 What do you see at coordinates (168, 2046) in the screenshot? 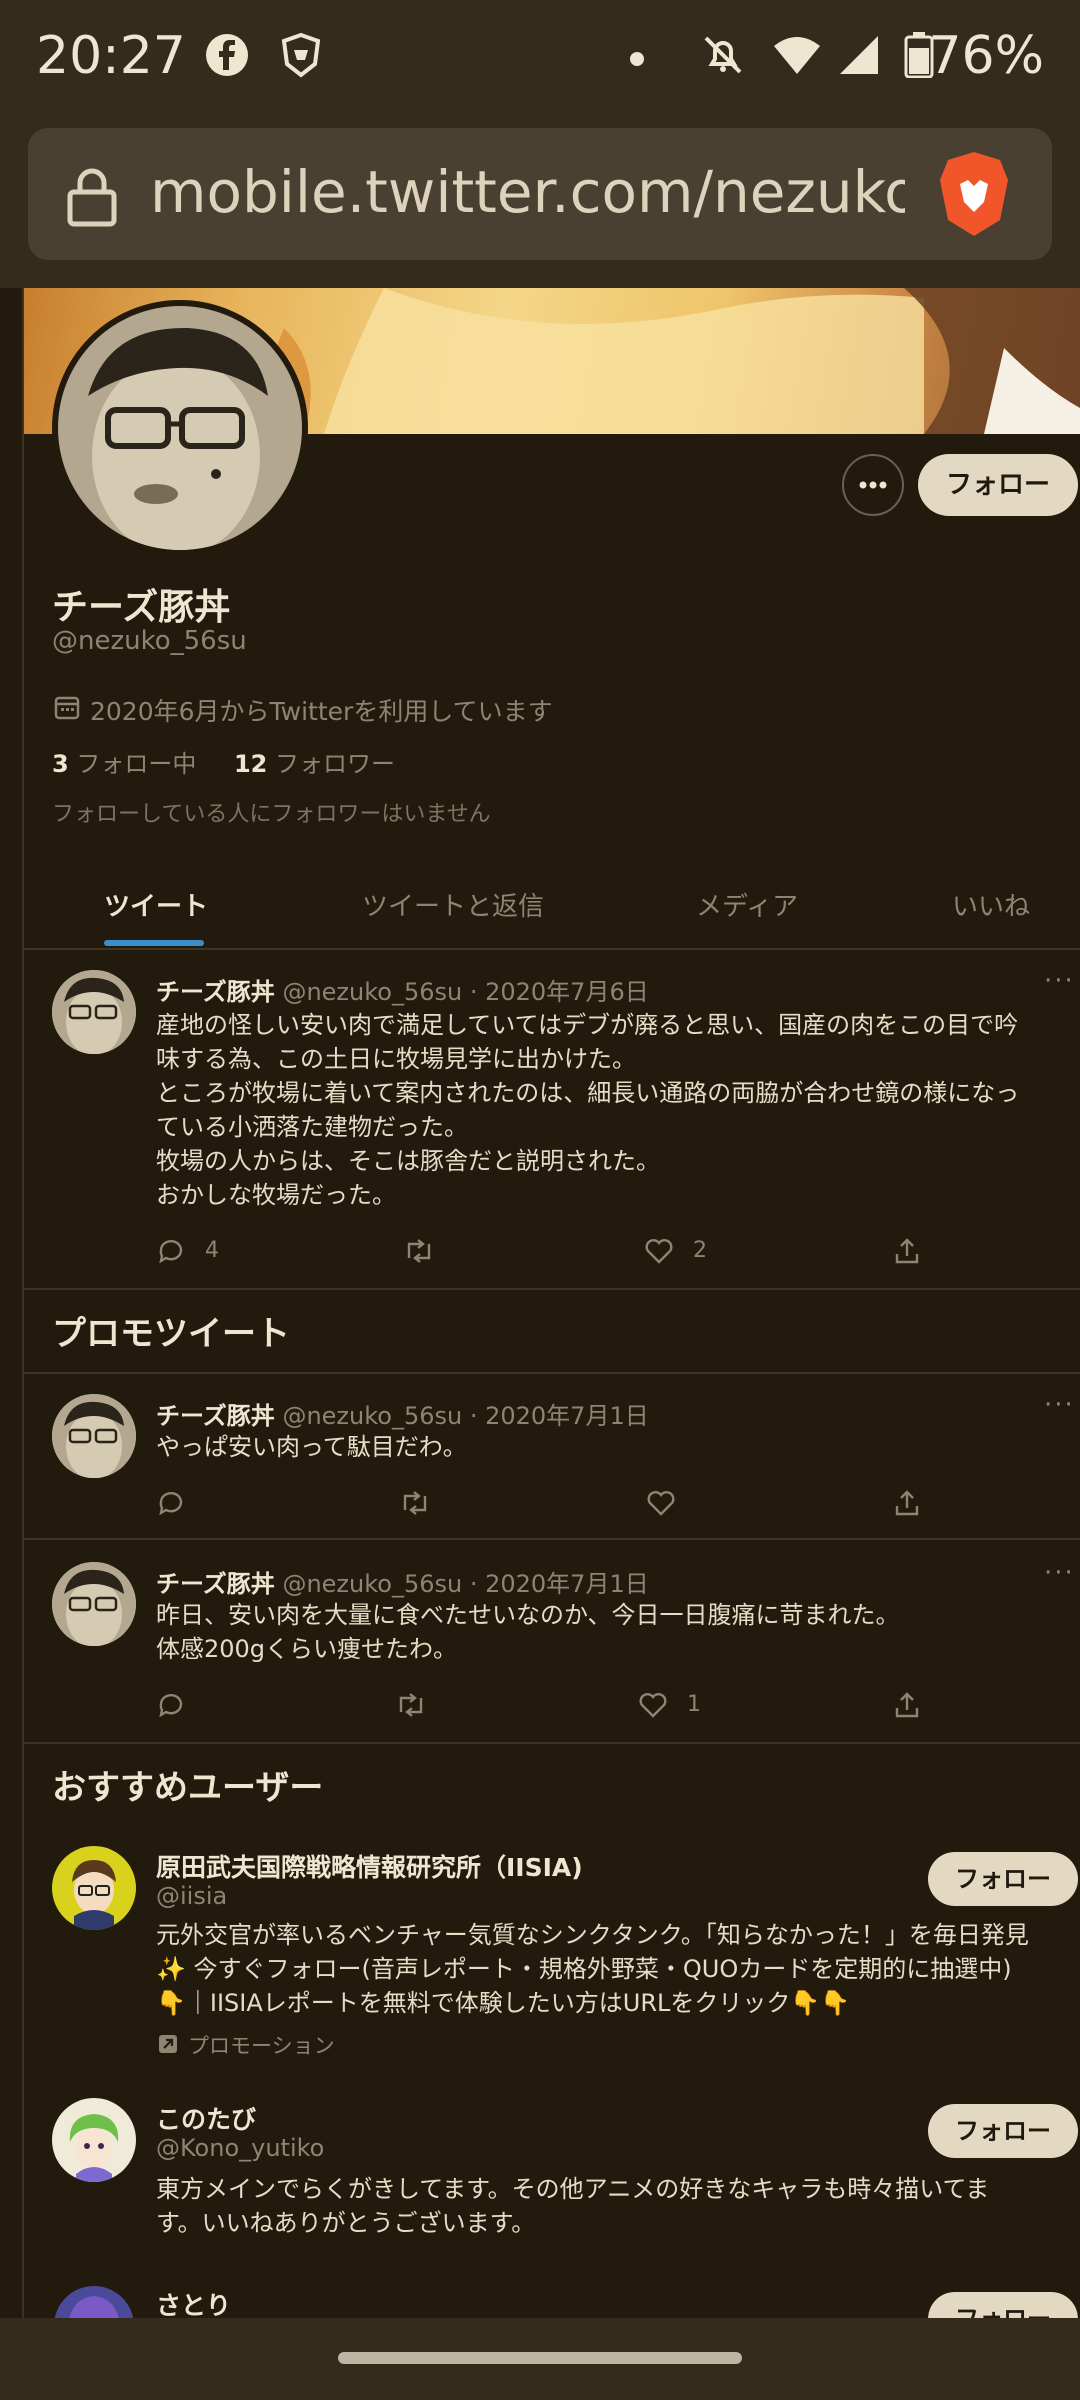
I see `promoted-icon` at bounding box center [168, 2046].